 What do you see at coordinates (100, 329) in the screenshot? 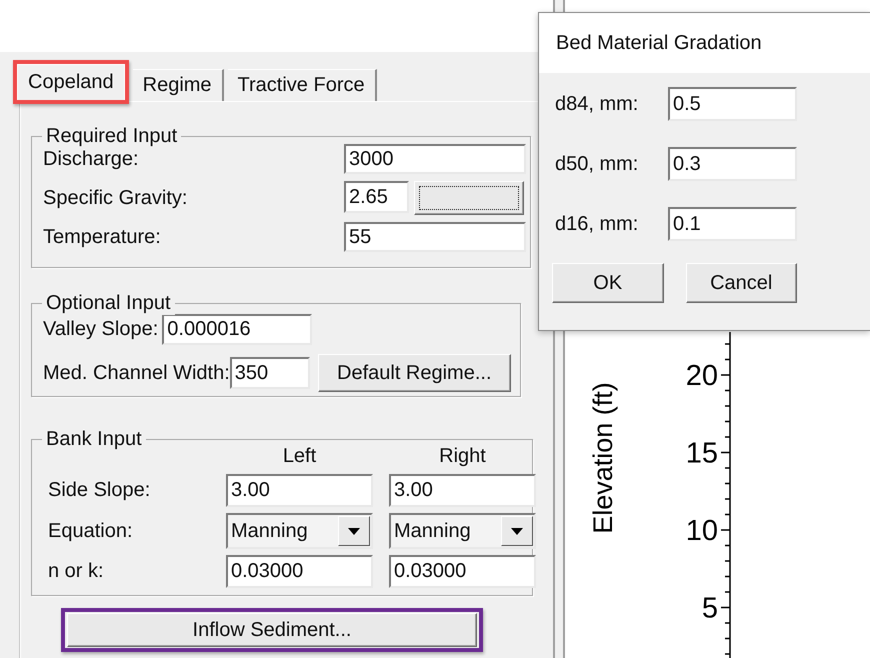
I see `field-label: Valley Slope:` at bounding box center [100, 329].